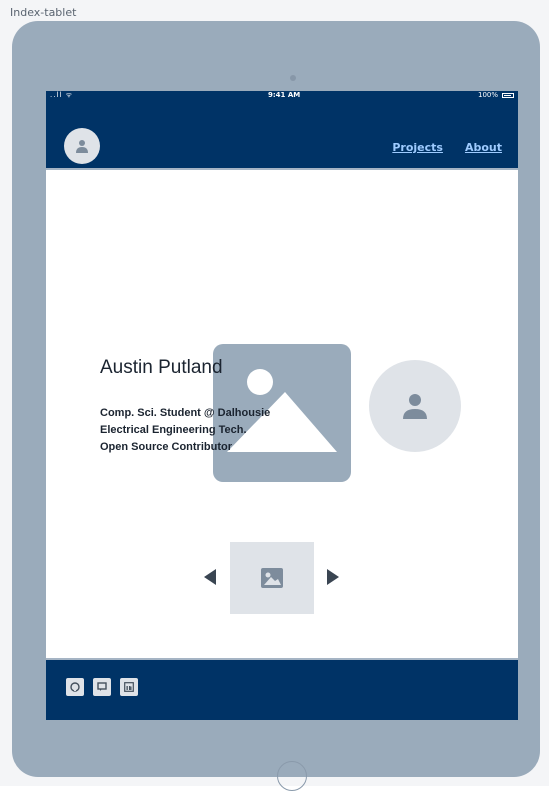 This screenshot has width=549, height=791. Describe the element at coordinates (508, 95) in the screenshot. I see `battery-icon` at that location.